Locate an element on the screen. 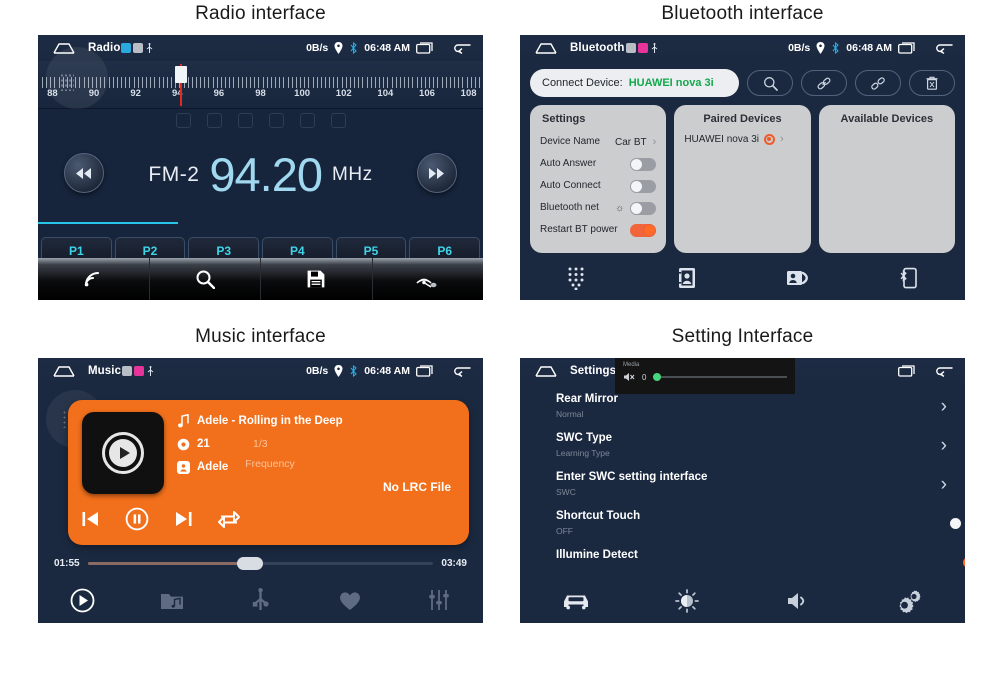  settings-row: Shortcut Touch OFF is located at coordinates (742, 524).